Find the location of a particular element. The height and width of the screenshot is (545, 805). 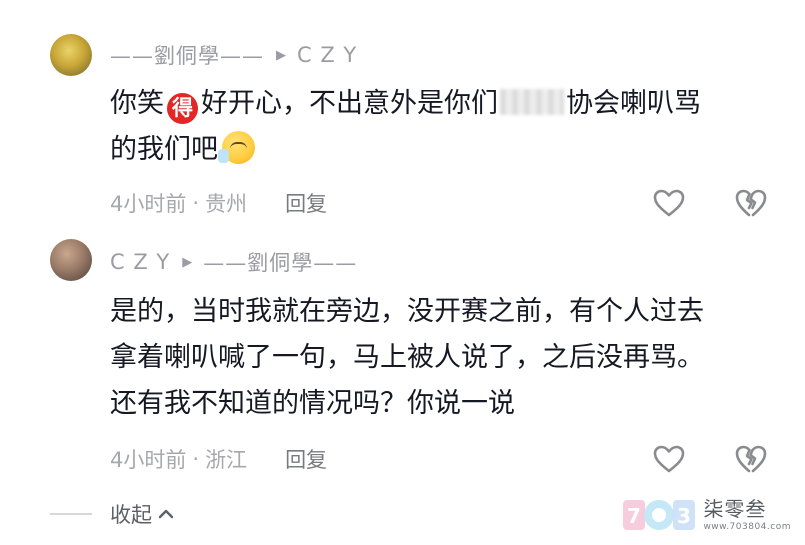

thinking-face-emoji-icon is located at coordinates (236, 147).